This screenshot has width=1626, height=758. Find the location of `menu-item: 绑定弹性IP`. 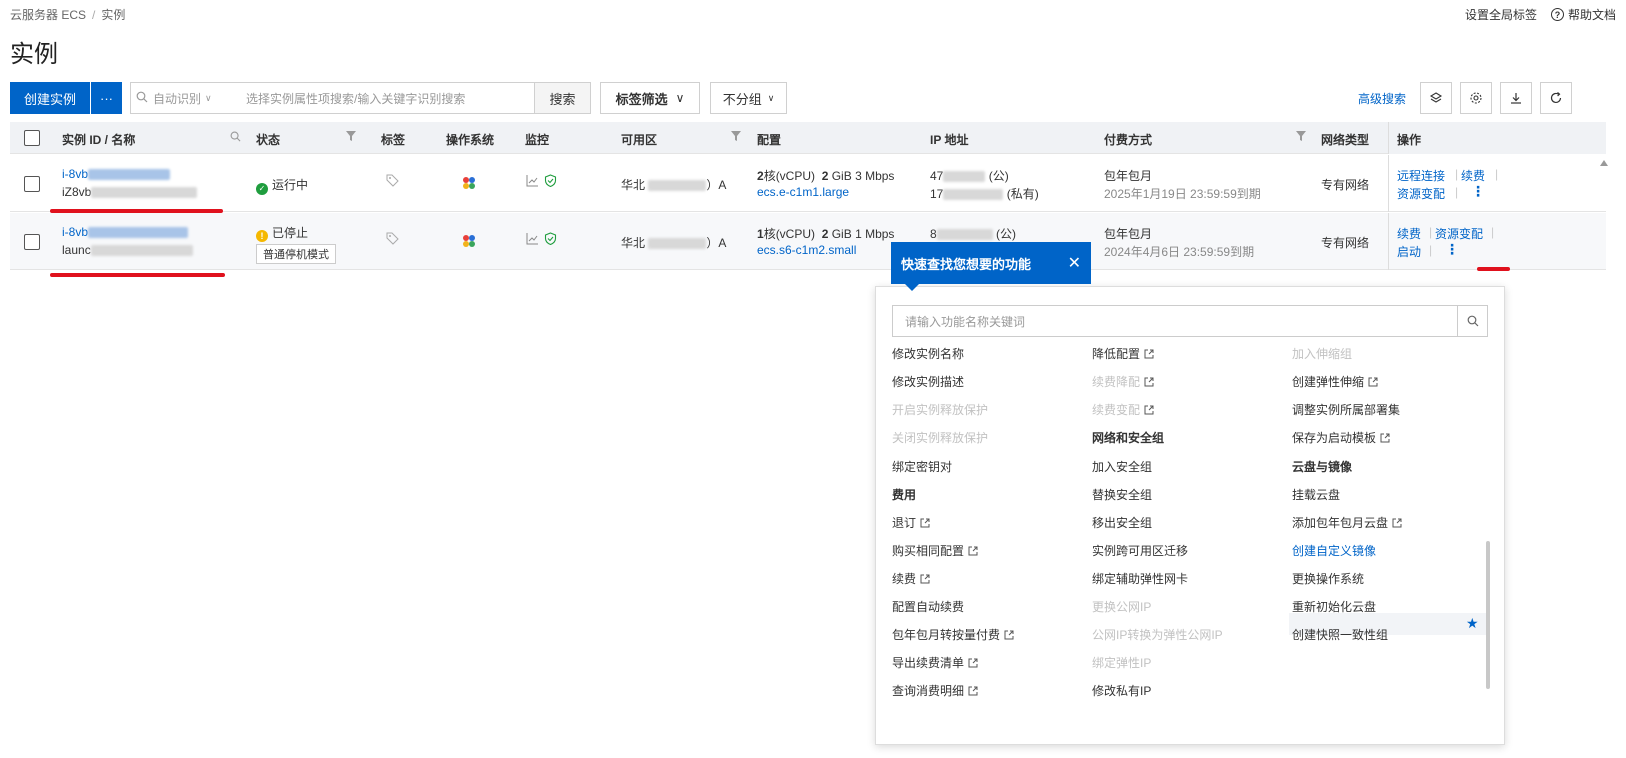

menu-item: 绑定弹性IP is located at coordinates (1121, 662).